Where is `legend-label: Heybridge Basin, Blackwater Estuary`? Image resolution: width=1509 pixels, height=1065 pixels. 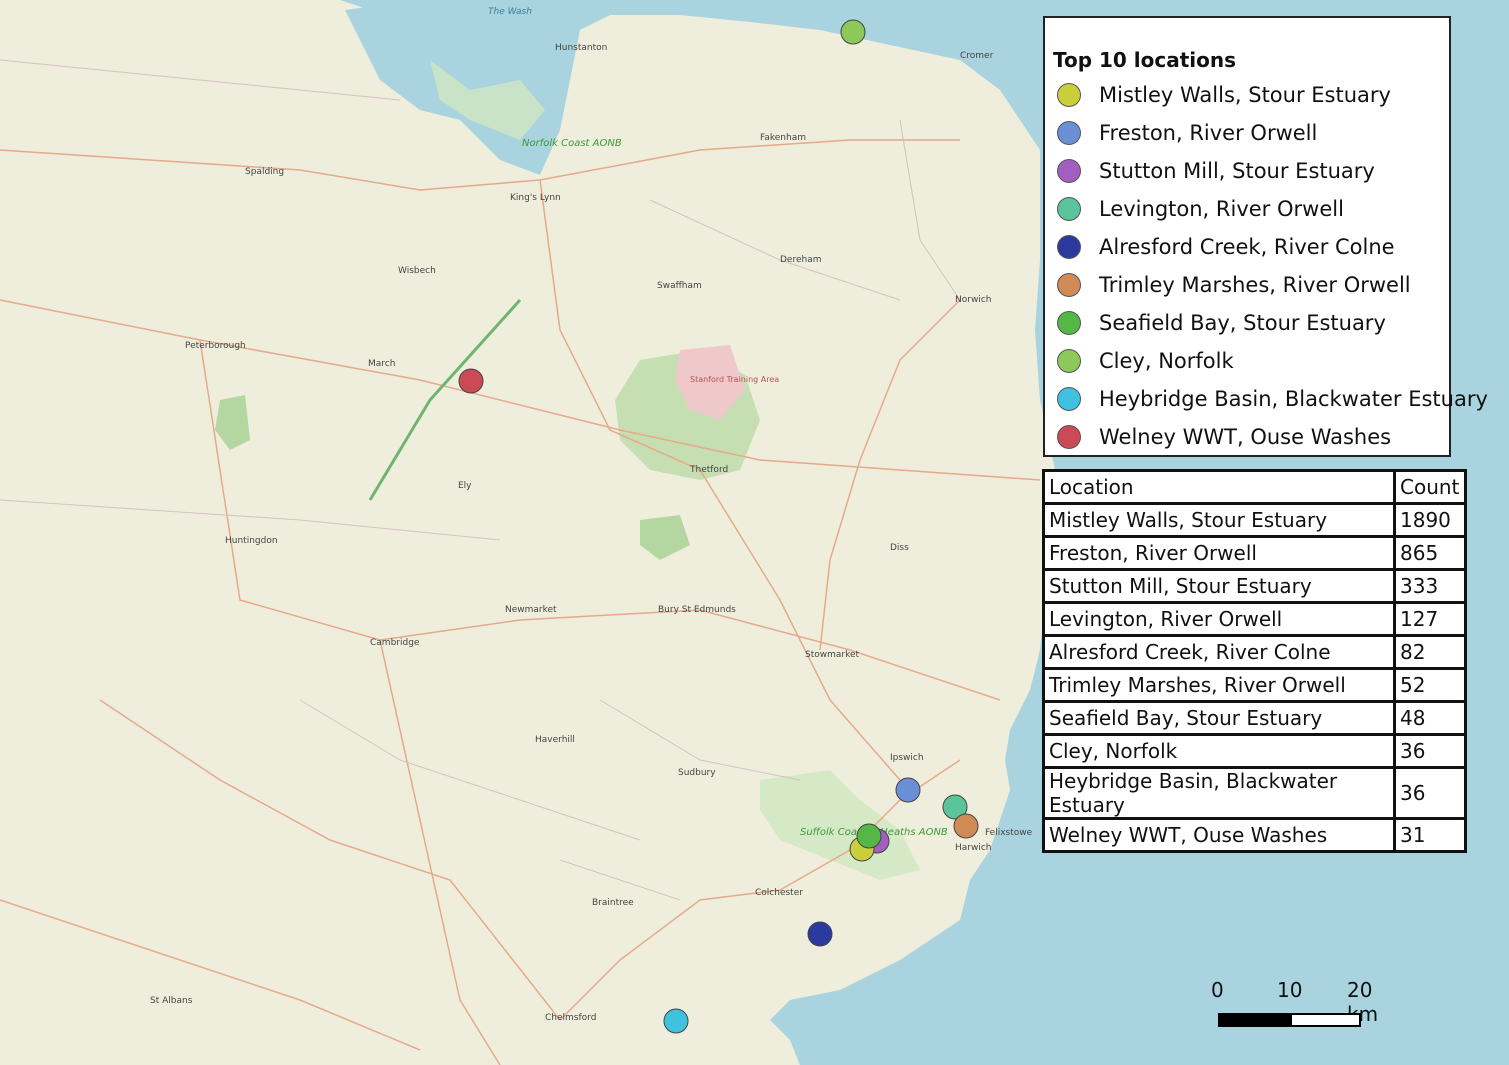
legend-label: Heybridge Basin, Blackwater Estuary is located at coordinates (1293, 399).